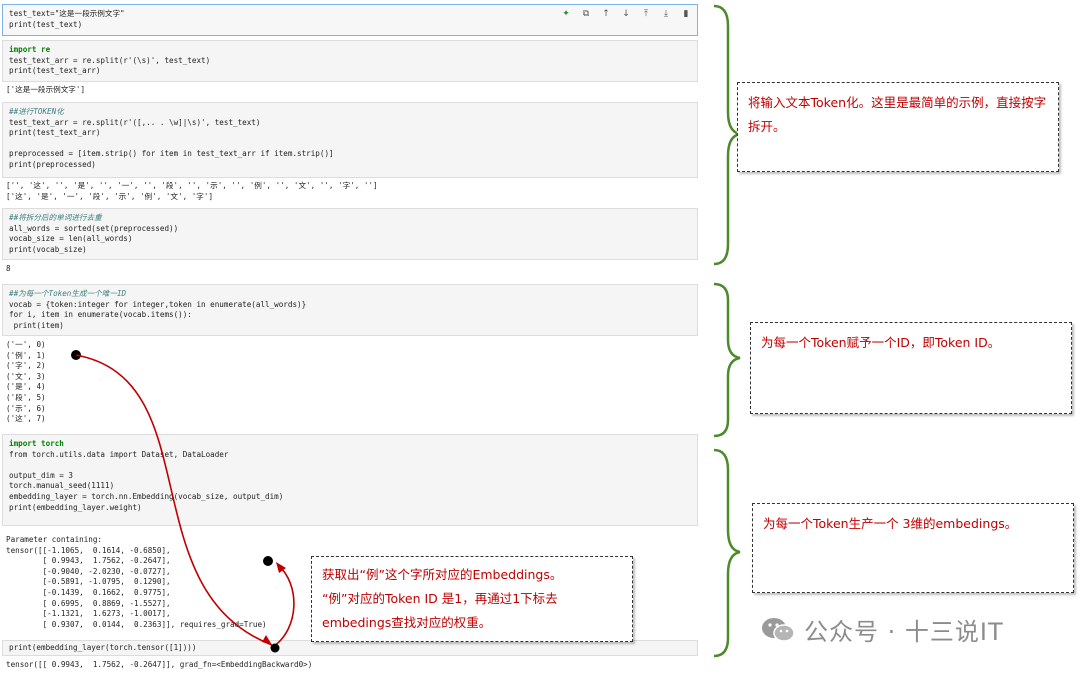 The height and width of the screenshot is (674, 1080). I want to click on arrow-mid-dot, so click(275, 648).